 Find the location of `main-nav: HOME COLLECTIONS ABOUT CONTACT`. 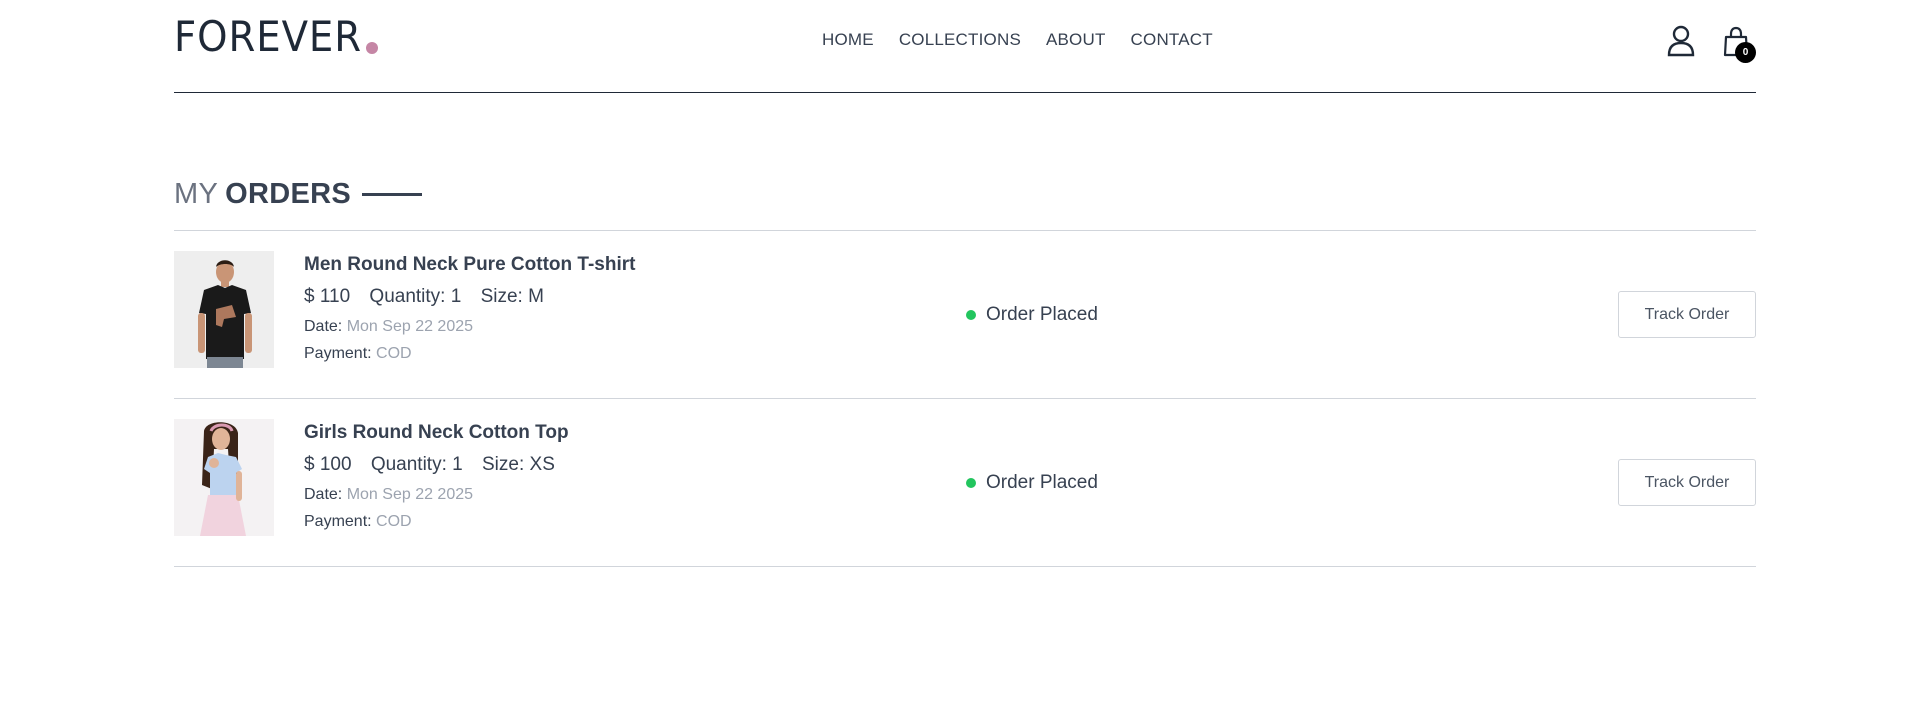

main-nav: HOME COLLECTIONS ABOUT CONTACT is located at coordinates (1030, 40).